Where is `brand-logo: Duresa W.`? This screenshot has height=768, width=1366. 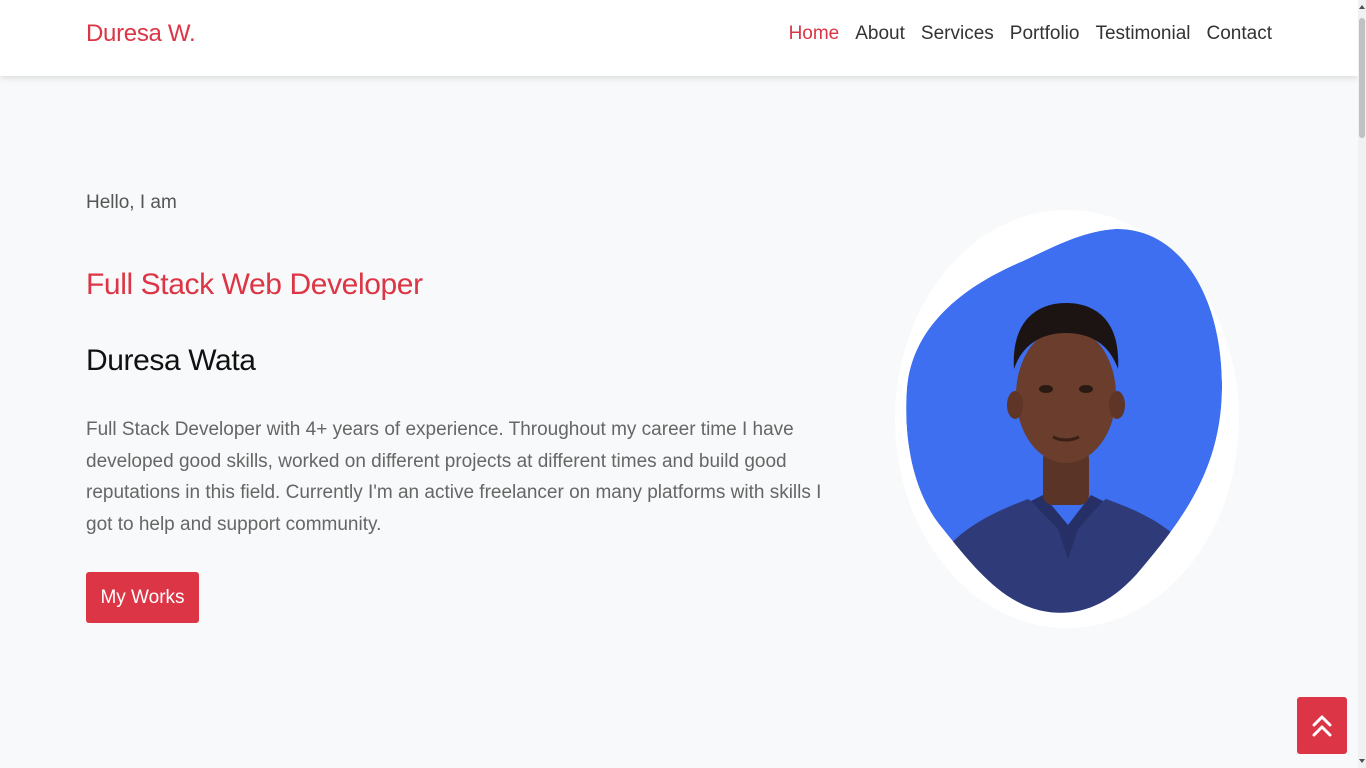 brand-logo: Duresa W. is located at coordinates (141, 34).